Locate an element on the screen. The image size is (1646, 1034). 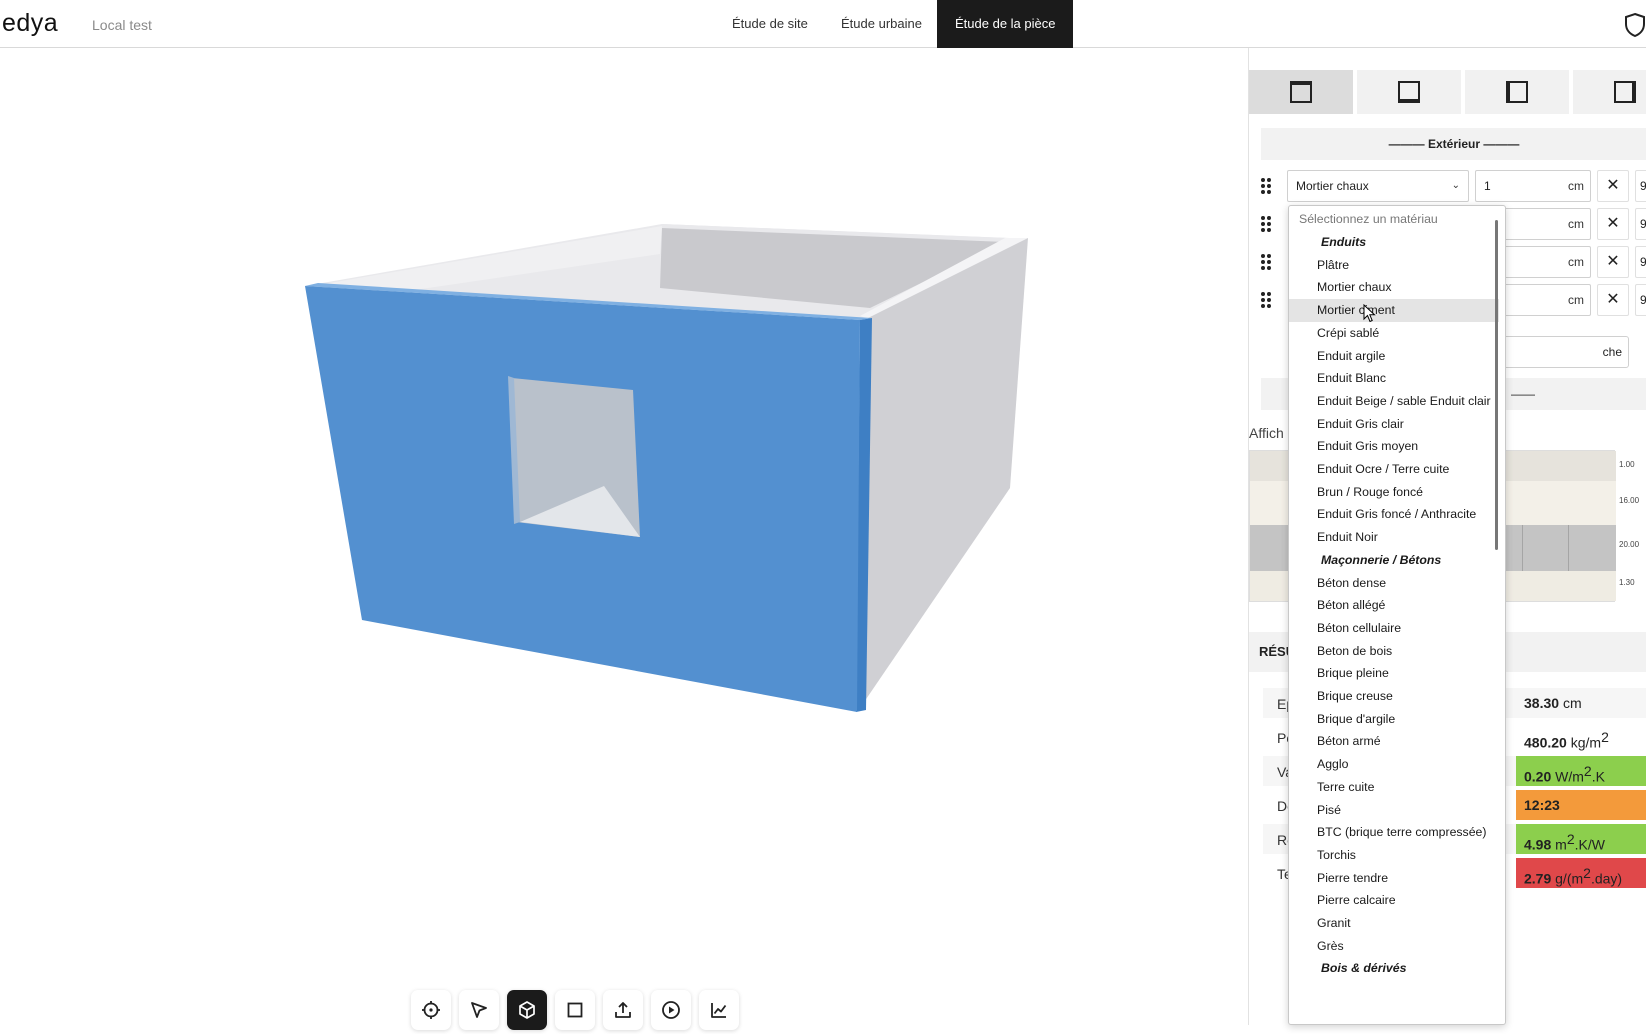
dropdown-option: Béton allégé is located at coordinates (1394, 605).